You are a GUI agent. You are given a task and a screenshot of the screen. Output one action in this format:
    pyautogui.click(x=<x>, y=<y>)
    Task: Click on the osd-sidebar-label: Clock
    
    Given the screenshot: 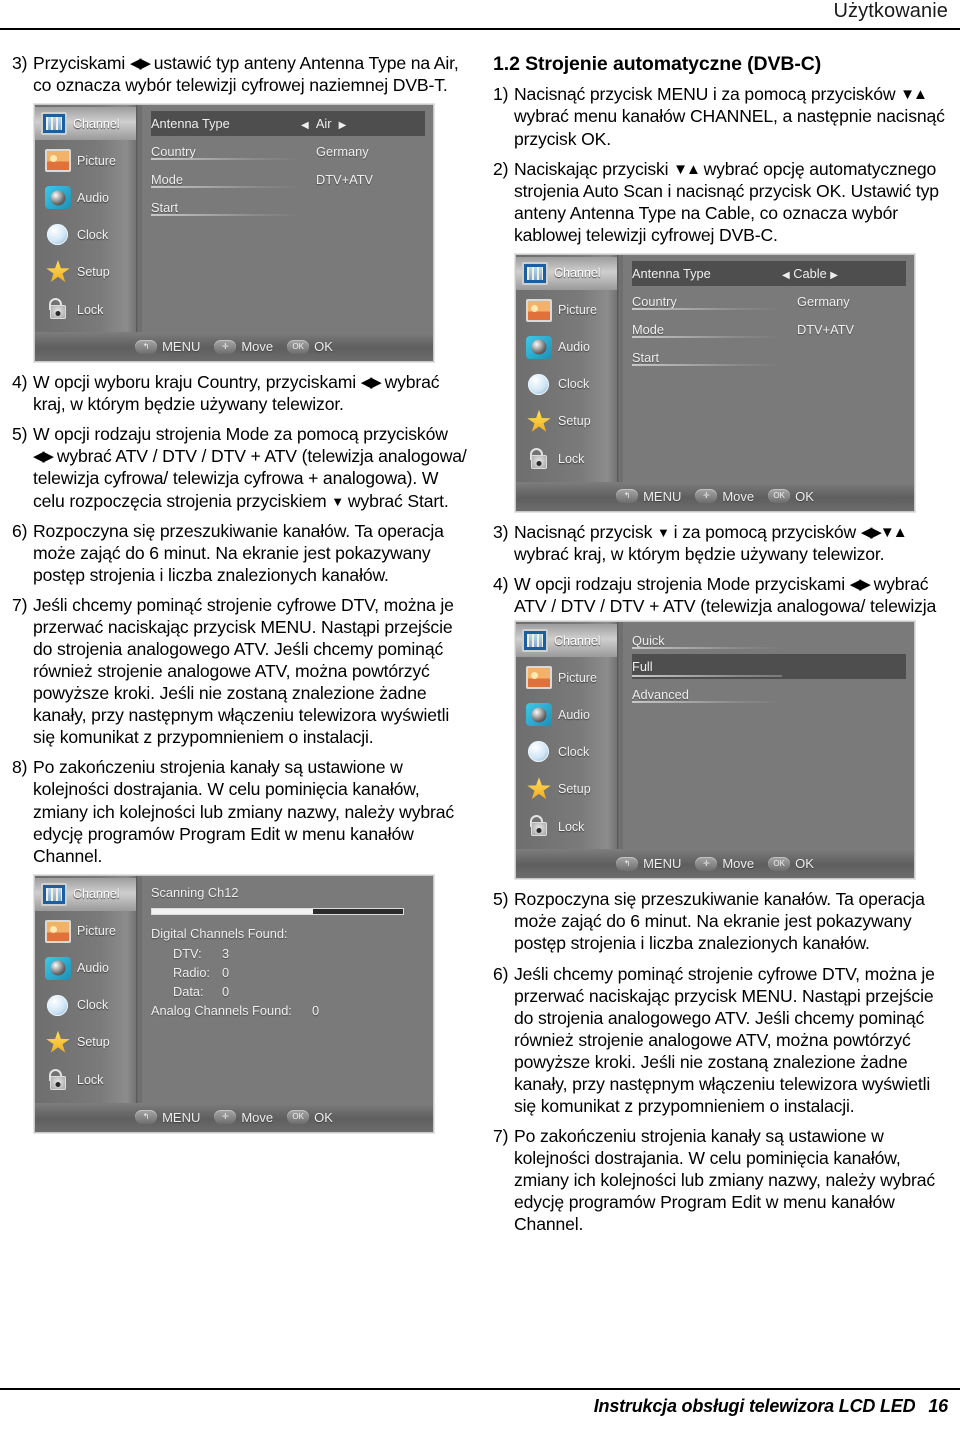 What is the action you would take?
    pyautogui.click(x=93, y=234)
    